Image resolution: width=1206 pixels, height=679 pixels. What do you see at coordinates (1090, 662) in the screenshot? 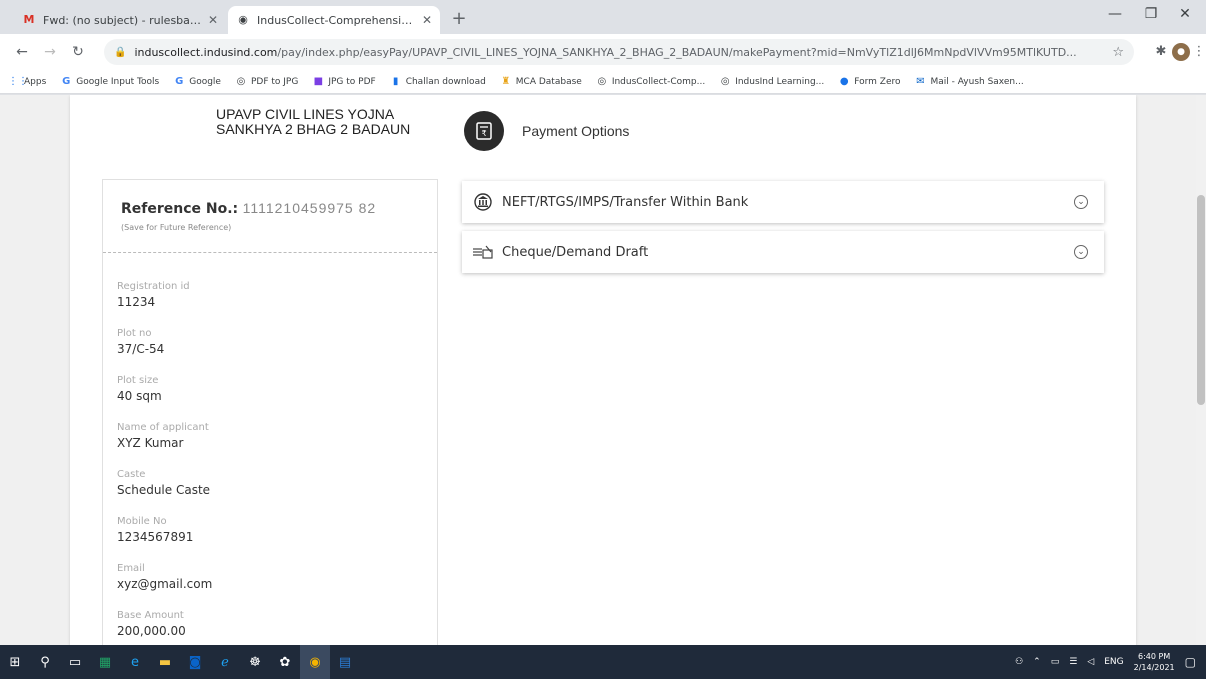
I see `volume-icon: ◁` at bounding box center [1090, 662].